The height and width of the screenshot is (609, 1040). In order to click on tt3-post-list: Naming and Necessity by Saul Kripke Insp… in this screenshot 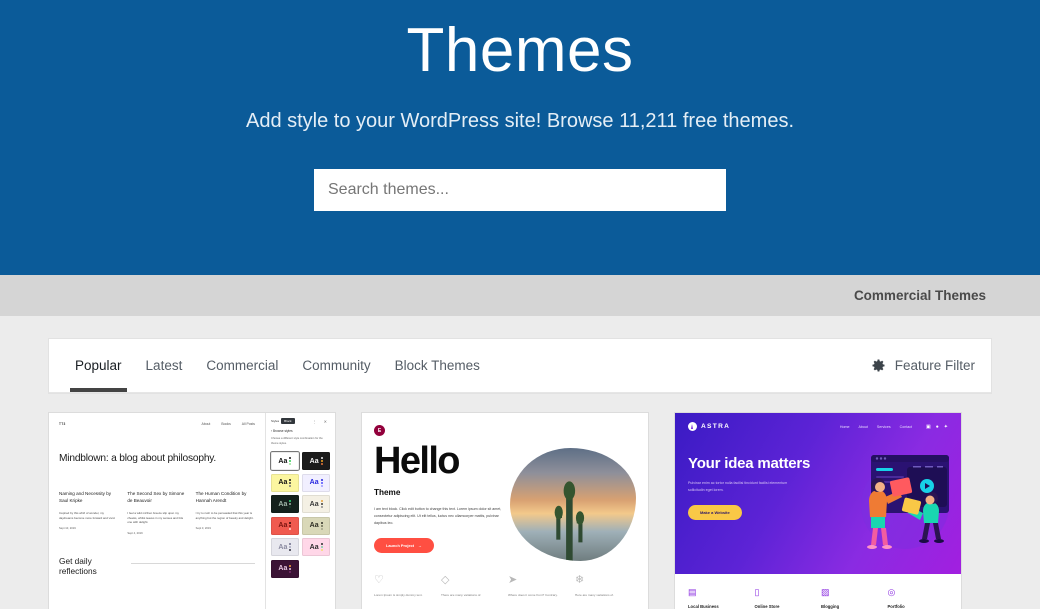, I will do `click(157, 513)`.